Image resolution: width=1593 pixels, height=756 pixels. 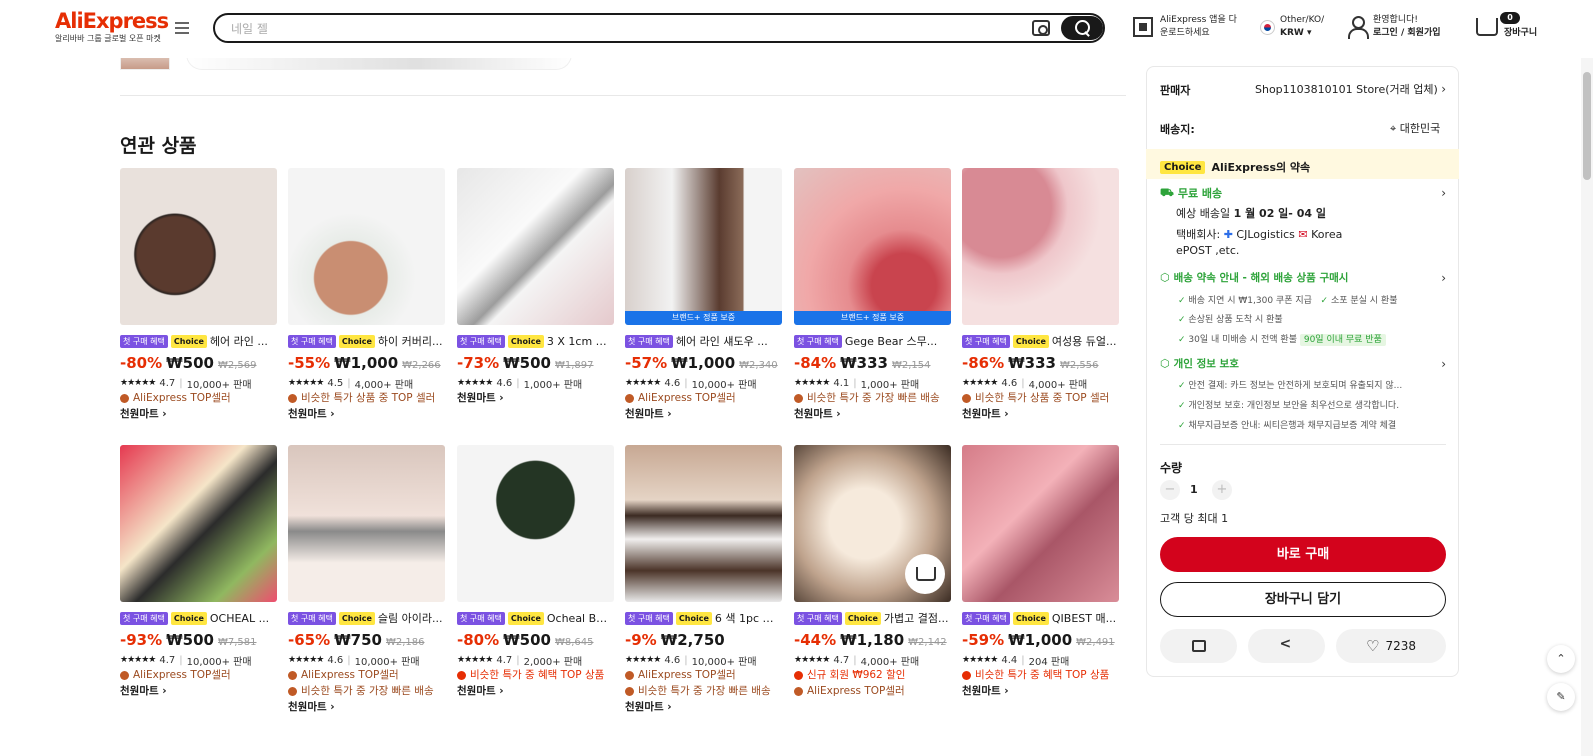 I want to click on aliexpress-logo: AliExpress, so click(x=112, y=21).